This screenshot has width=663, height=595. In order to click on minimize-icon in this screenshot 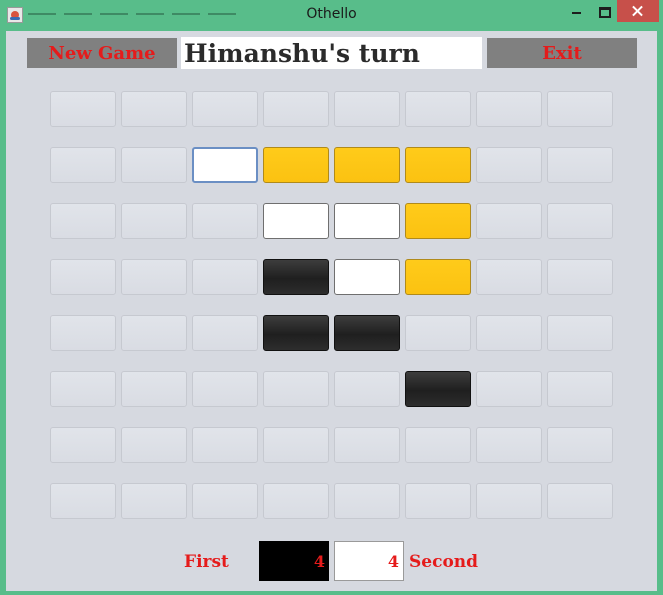, I will do `click(576, 11)`.